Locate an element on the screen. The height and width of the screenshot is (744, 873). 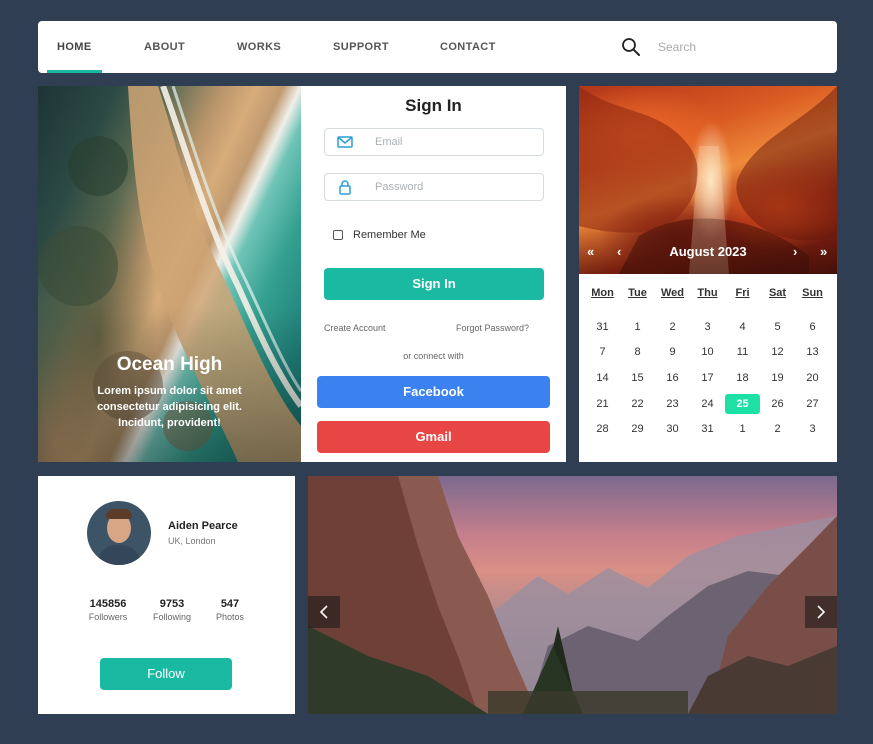
calendar-next-button: › is located at coordinates (795, 251).